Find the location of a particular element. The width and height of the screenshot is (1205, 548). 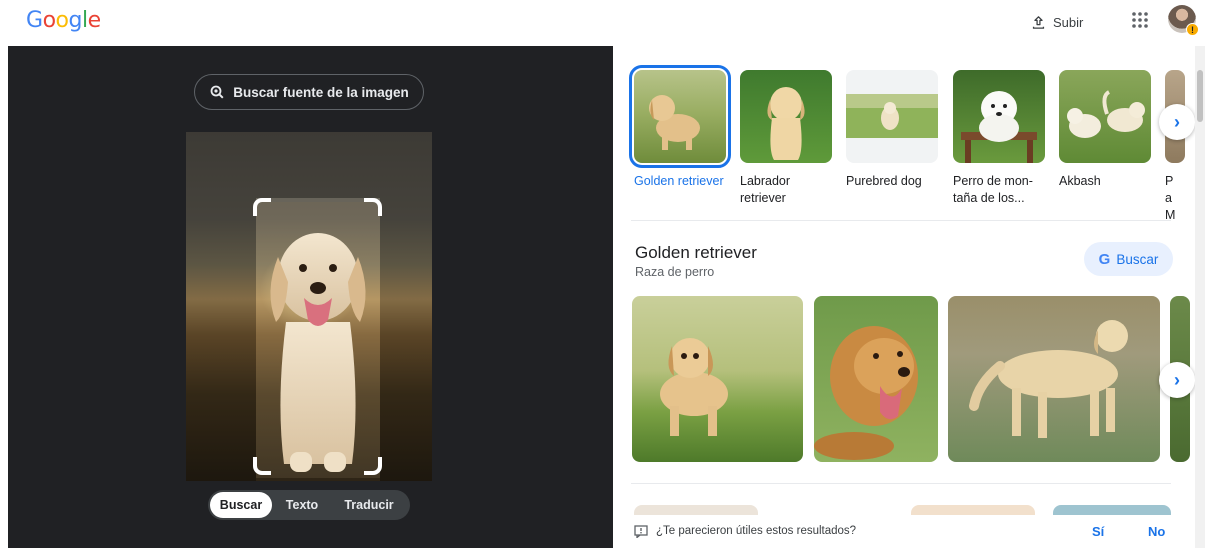

category-chip: Labrador retriever is located at coordinates (787, 138).